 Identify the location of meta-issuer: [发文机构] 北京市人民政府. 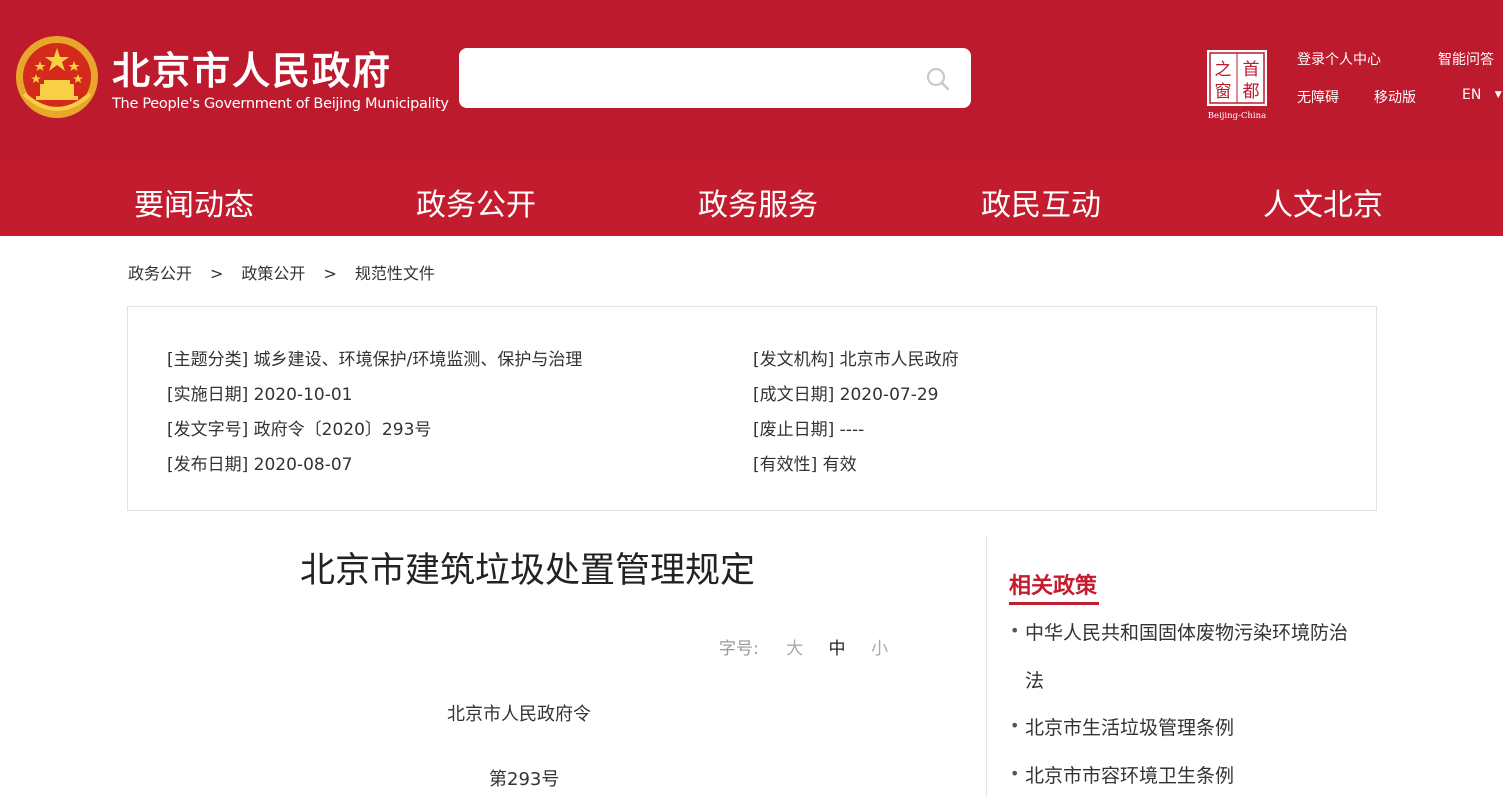
(856, 357).